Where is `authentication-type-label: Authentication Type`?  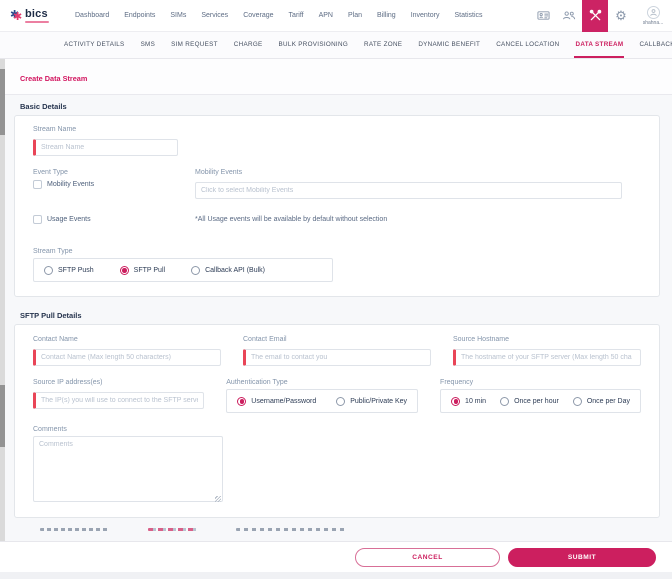
authentication-type-label: Authentication Type is located at coordinates (257, 382).